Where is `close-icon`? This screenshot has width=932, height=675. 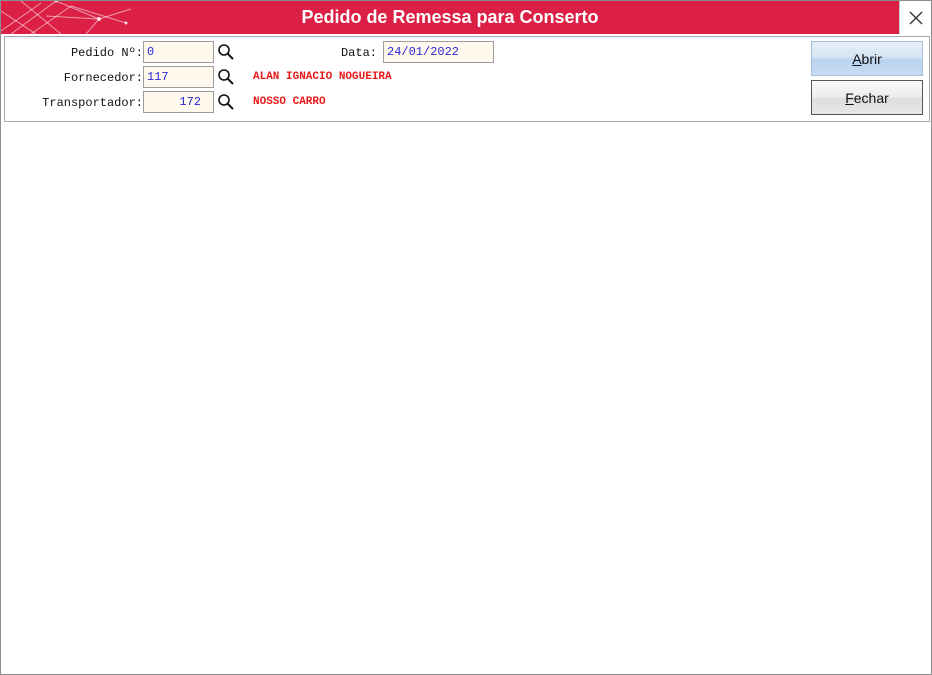 close-icon is located at coordinates (915, 17).